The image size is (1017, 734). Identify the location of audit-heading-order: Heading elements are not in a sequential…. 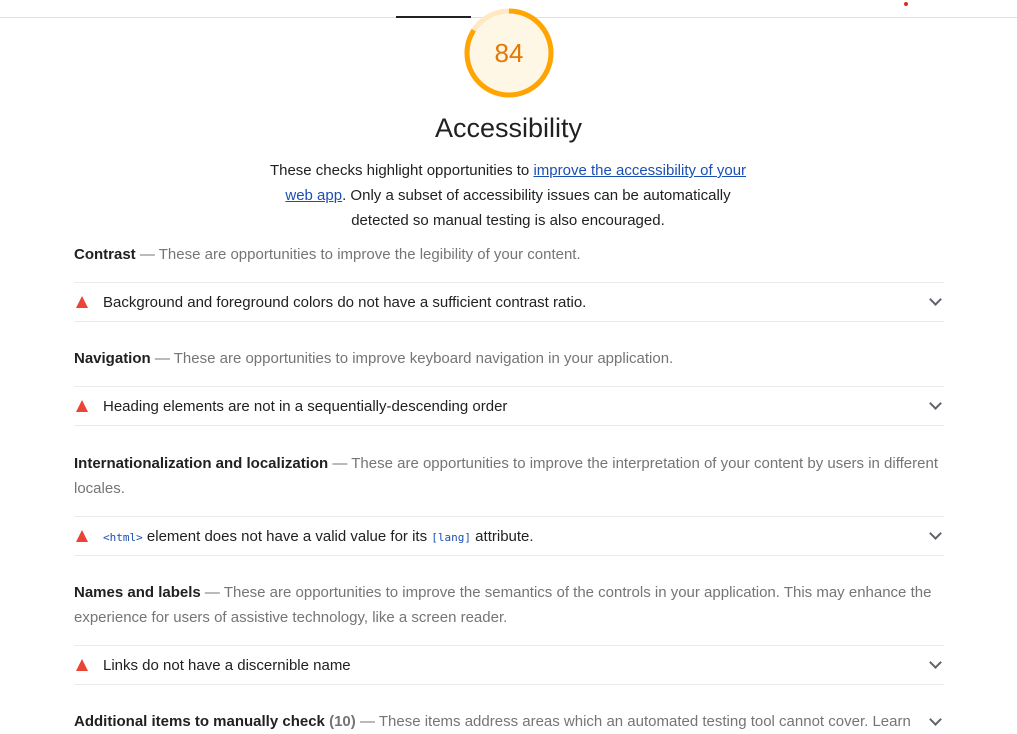
(509, 406).